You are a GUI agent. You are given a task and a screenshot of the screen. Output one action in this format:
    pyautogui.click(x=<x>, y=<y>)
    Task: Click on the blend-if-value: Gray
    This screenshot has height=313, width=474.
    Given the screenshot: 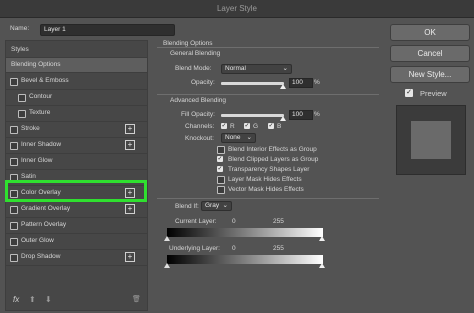 What is the action you would take?
    pyautogui.click(x=212, y=205)
    